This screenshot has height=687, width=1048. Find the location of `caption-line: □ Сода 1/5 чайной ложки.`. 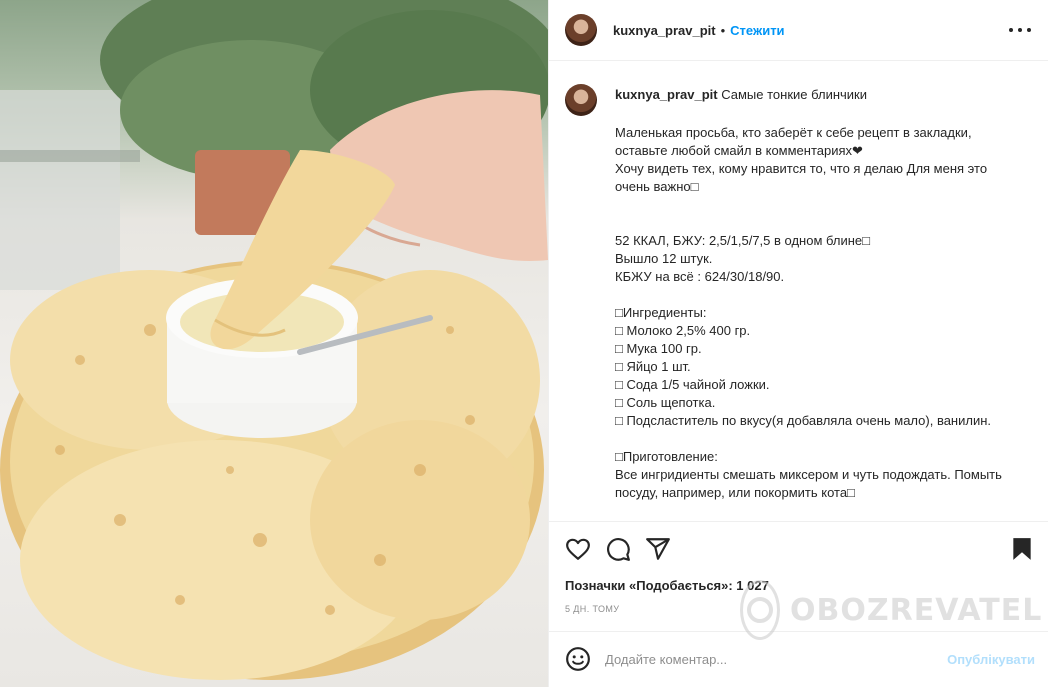

caption-line: □ Сода 1/5 чайной ложки. is located at coordinates (692, 384).